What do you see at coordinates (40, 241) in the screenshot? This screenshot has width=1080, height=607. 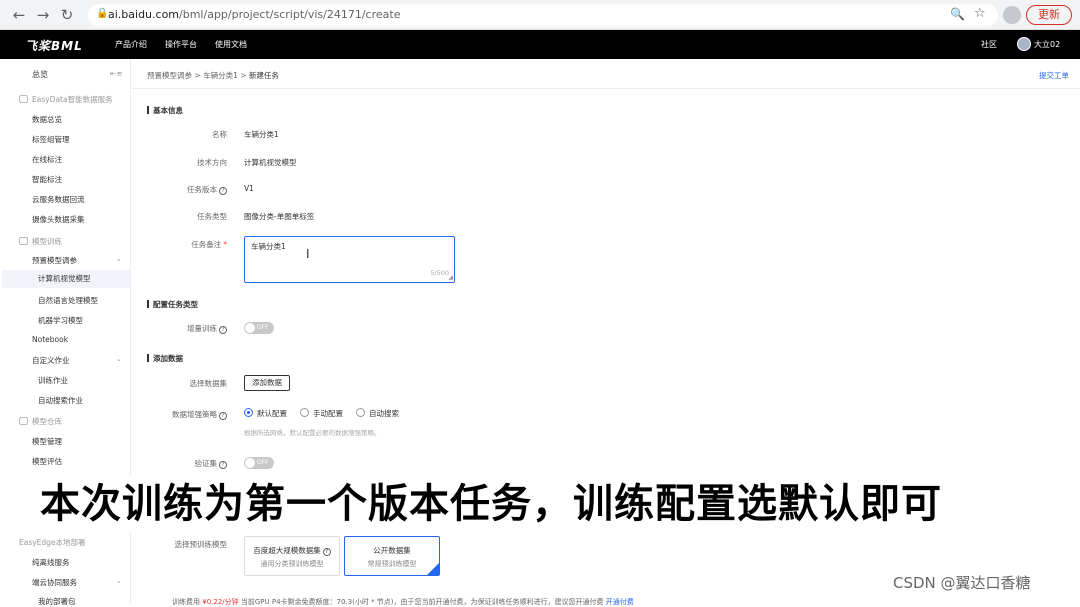 I see `sidebar-group-model-train: 模型训练` at bounding box center [40, 241].